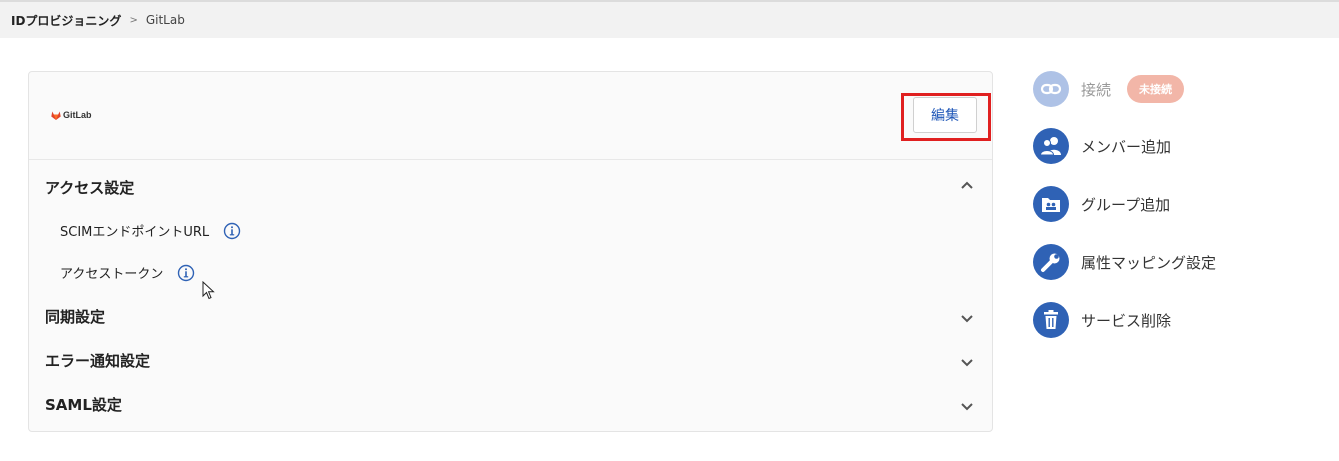 Image resolution: width=1339 pixels, height=461 pixels. I want to click on link-icon, so click(1051, 89).